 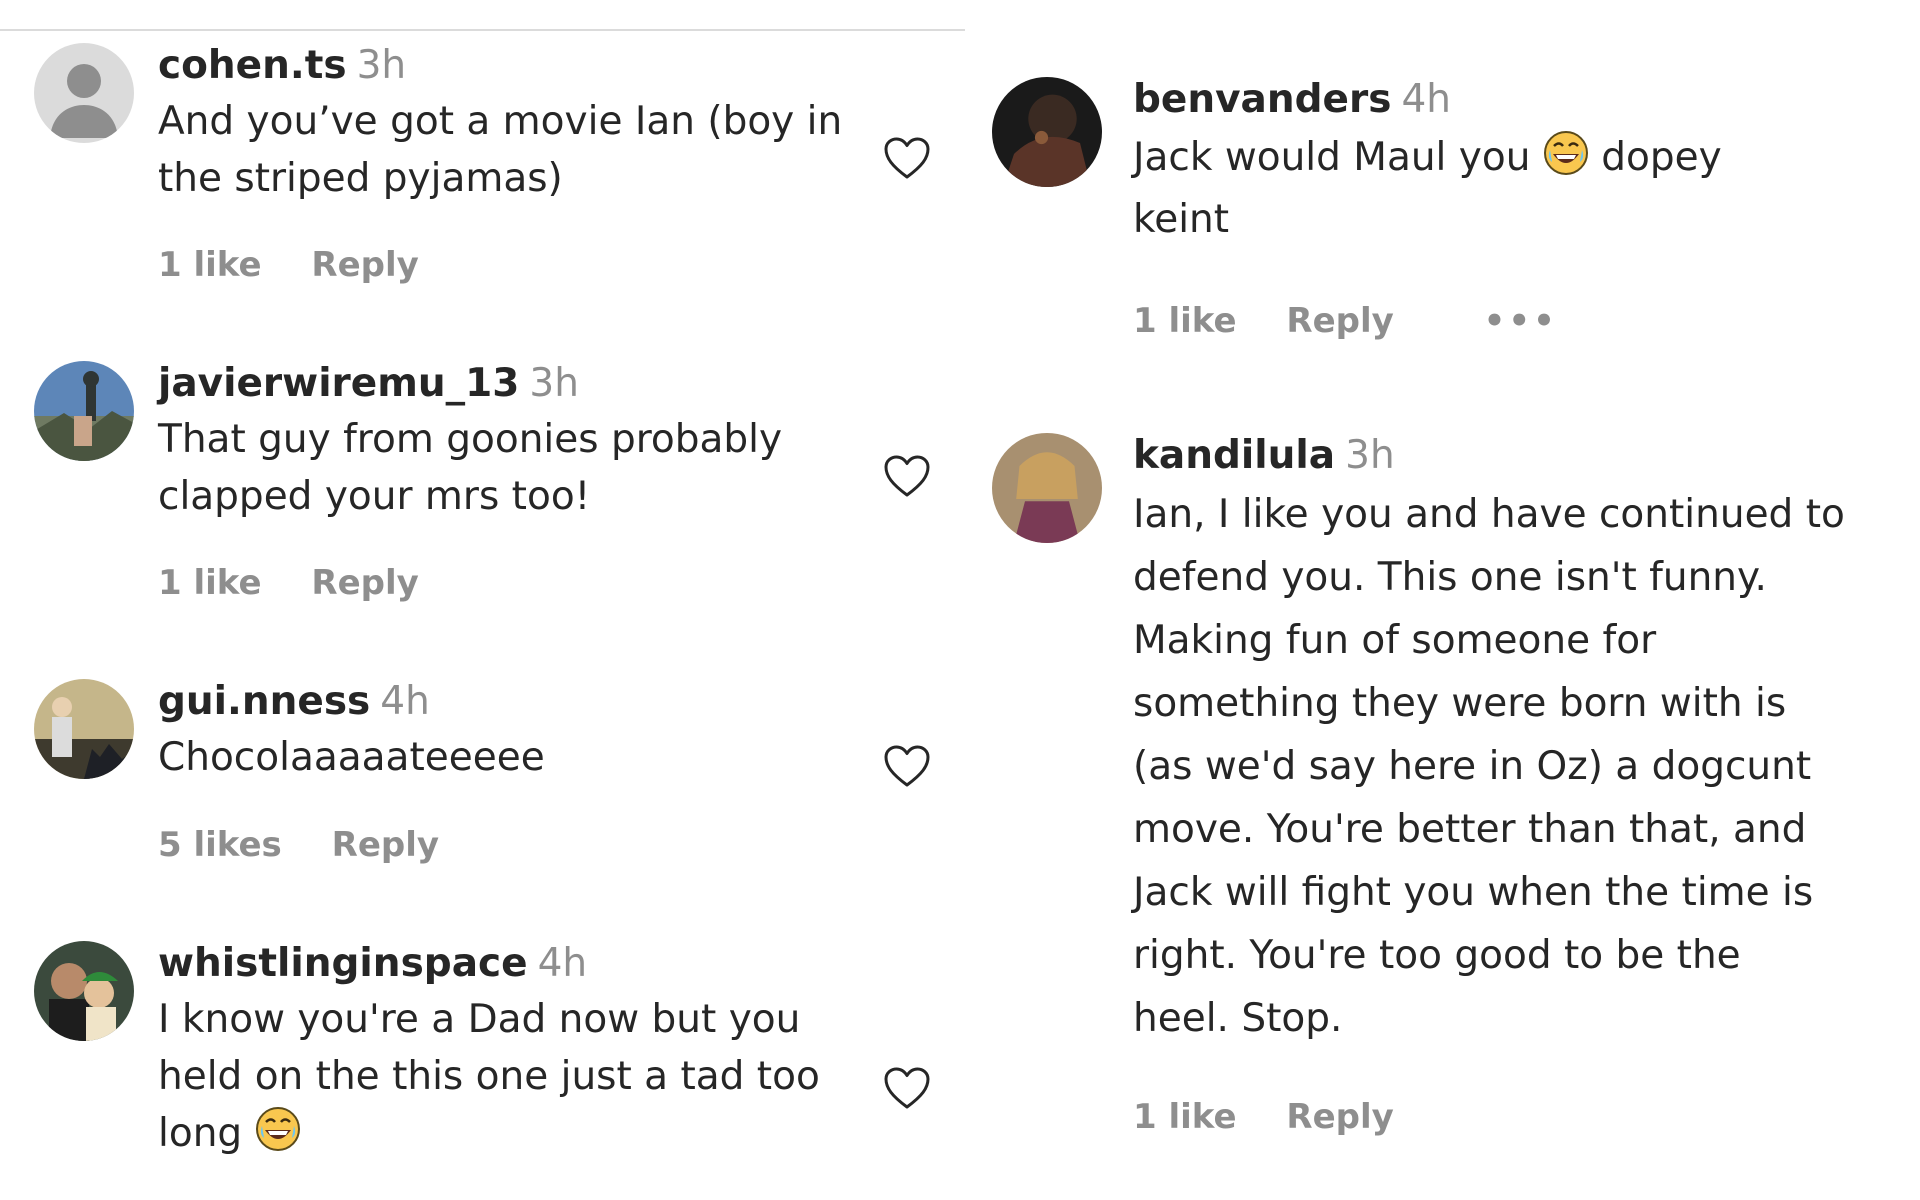 What do you see at coordinates (1262, 99) in the screenshot?
I see `comment-username: benvanders` at bounding box center [1262, 99].